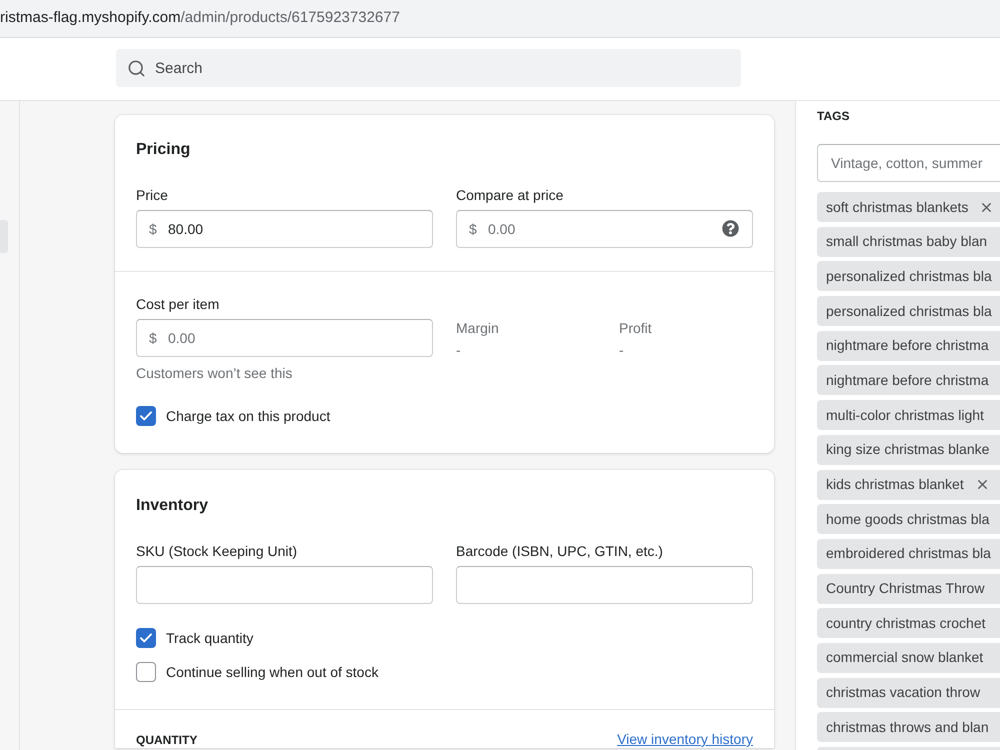 Image resolution: width=1000 pixels, height=750 pixels. Describe the element at coordinates (908, 163) in the screenshot. I see `tags-field: Vintage, cotton, summer` at that location.